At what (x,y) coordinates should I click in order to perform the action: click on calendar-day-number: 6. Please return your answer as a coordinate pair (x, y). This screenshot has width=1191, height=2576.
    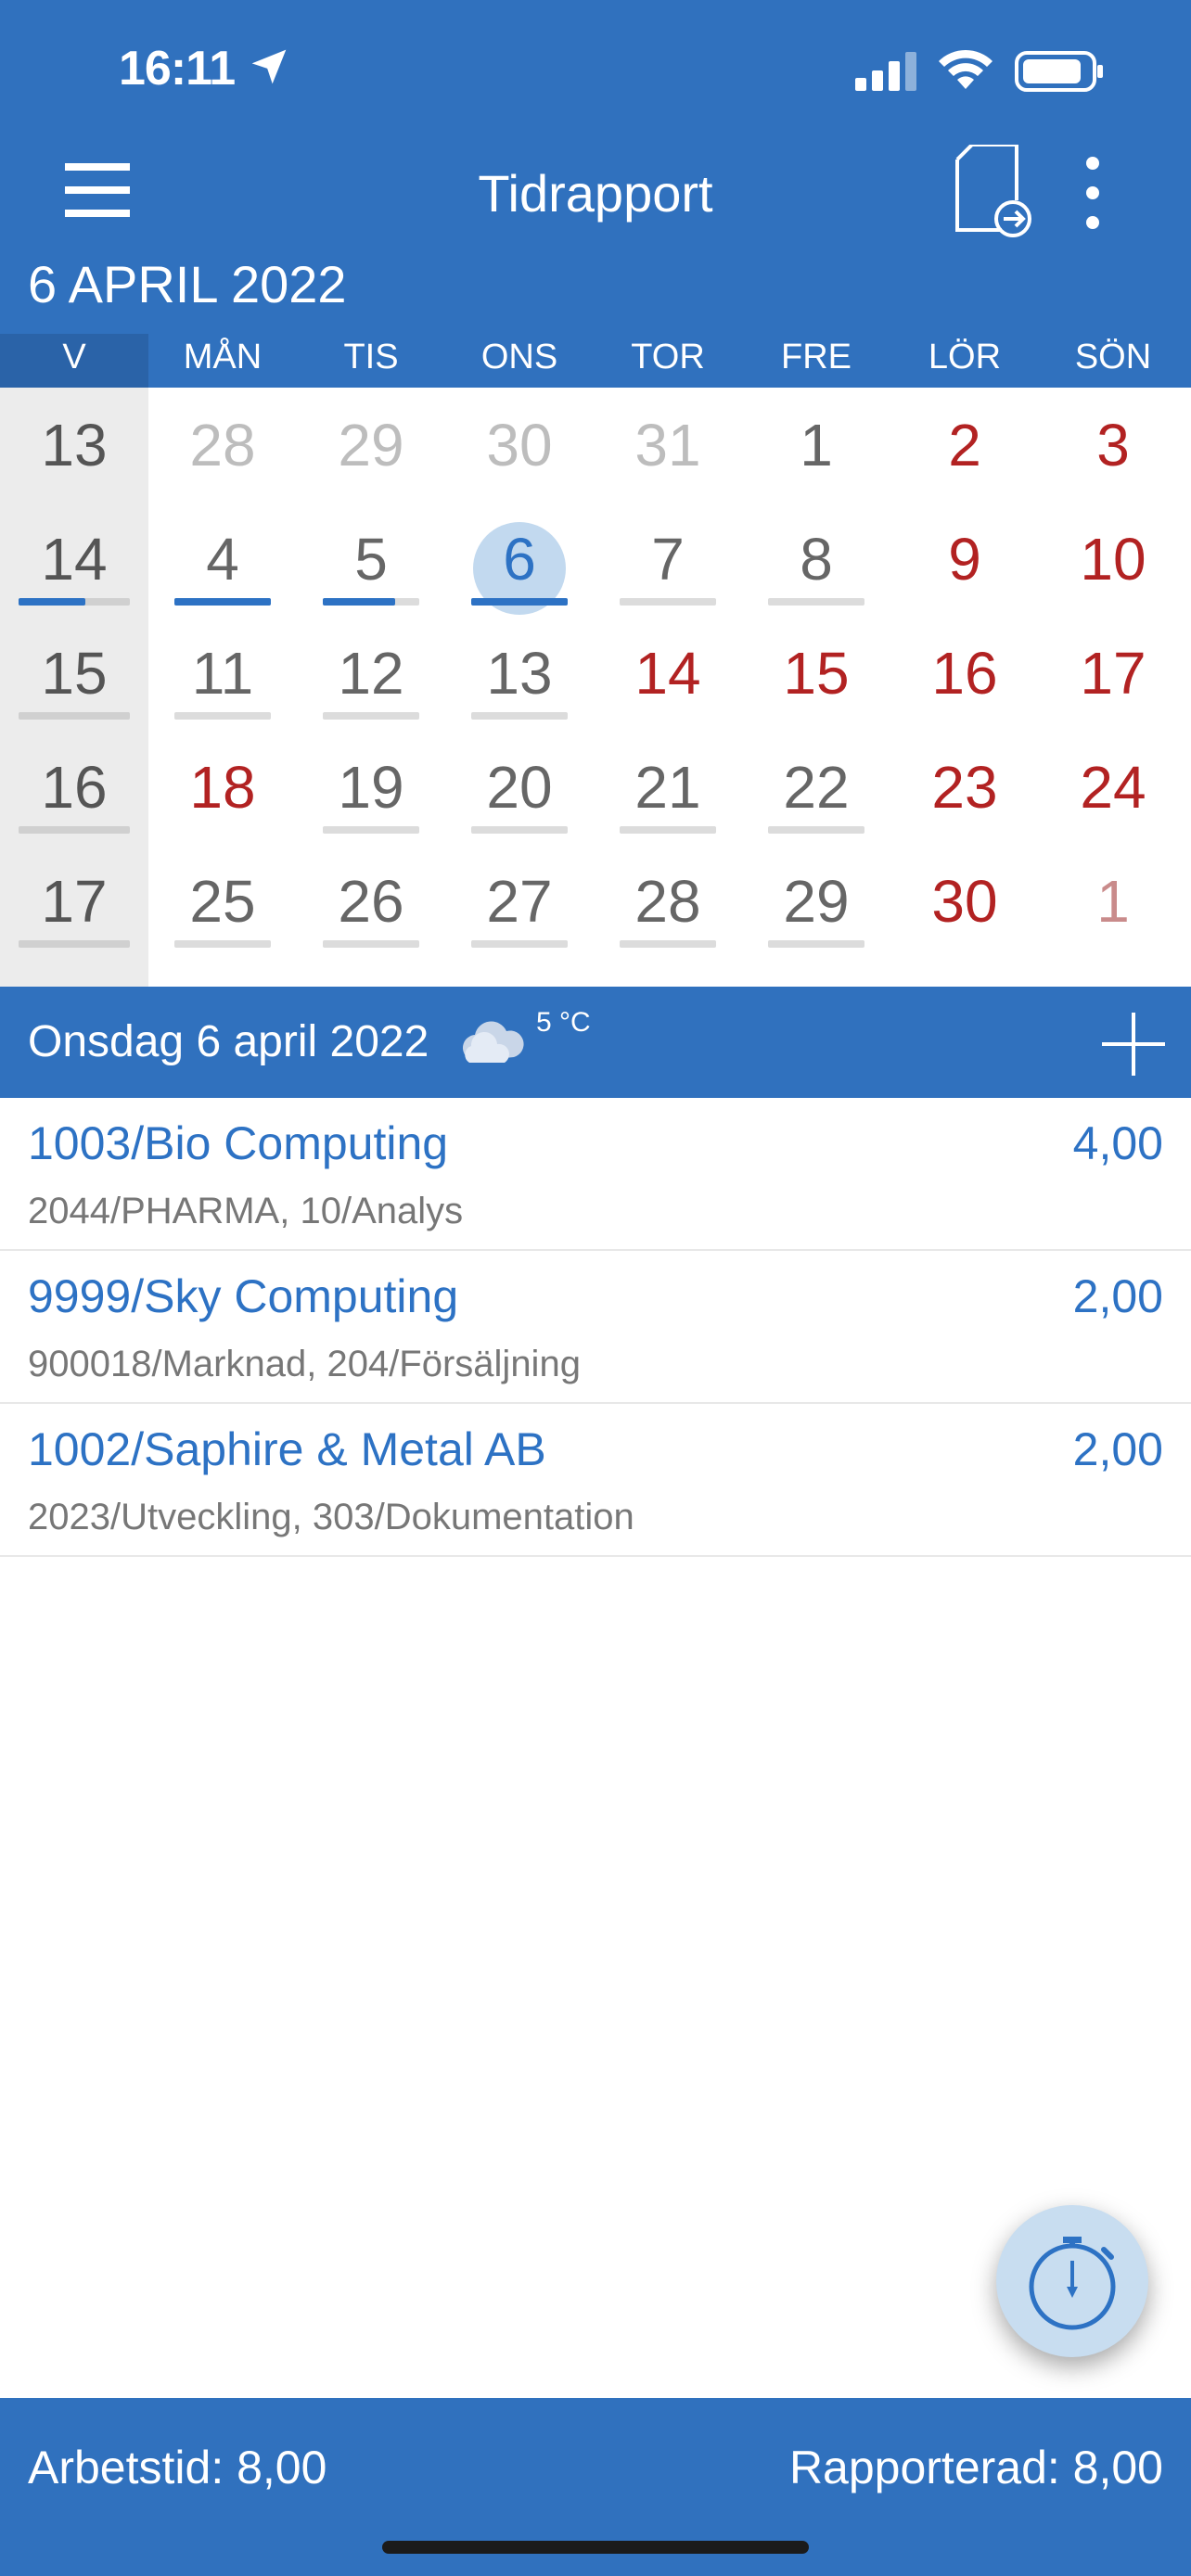
    Looking at the image, I should click on (519, 559).